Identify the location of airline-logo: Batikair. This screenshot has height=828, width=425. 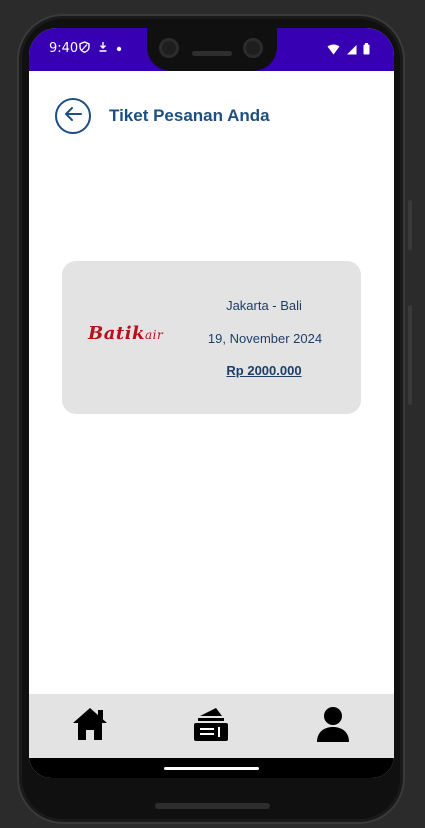
(125, 333).